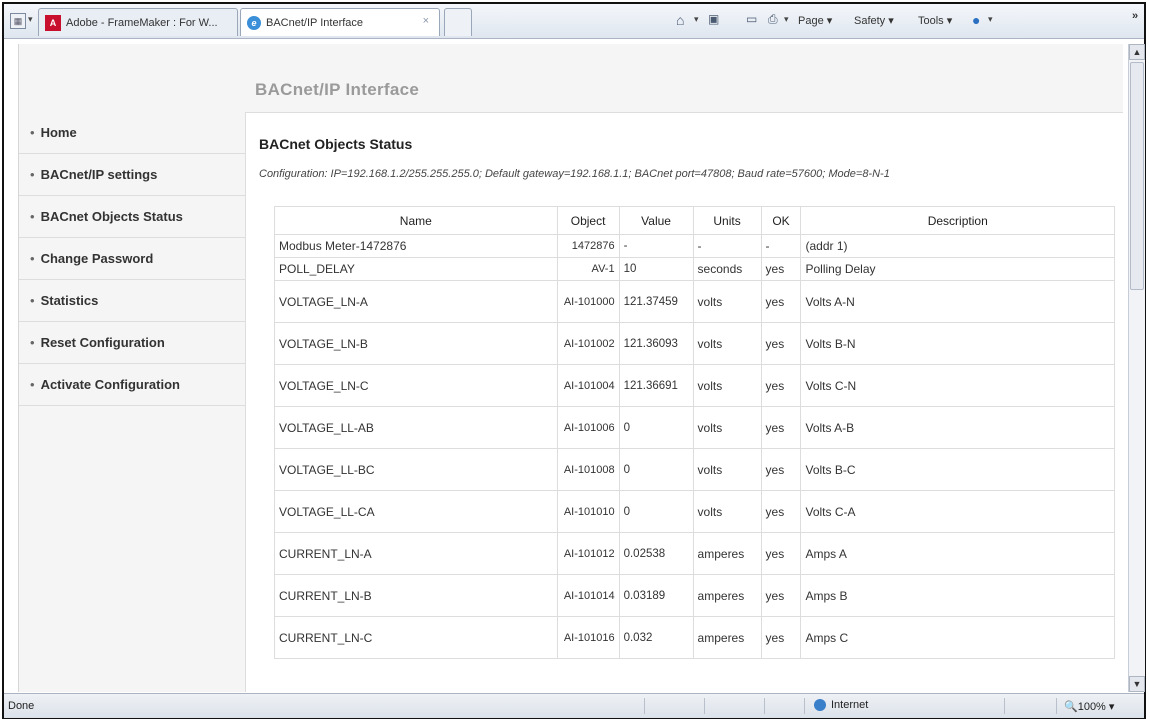 This screenshot has width=1150, height=723. What do you see at coordinates (957, 553) in the screenshot?
I see `cell-description: Amps A` at bounding box center [957, 553].